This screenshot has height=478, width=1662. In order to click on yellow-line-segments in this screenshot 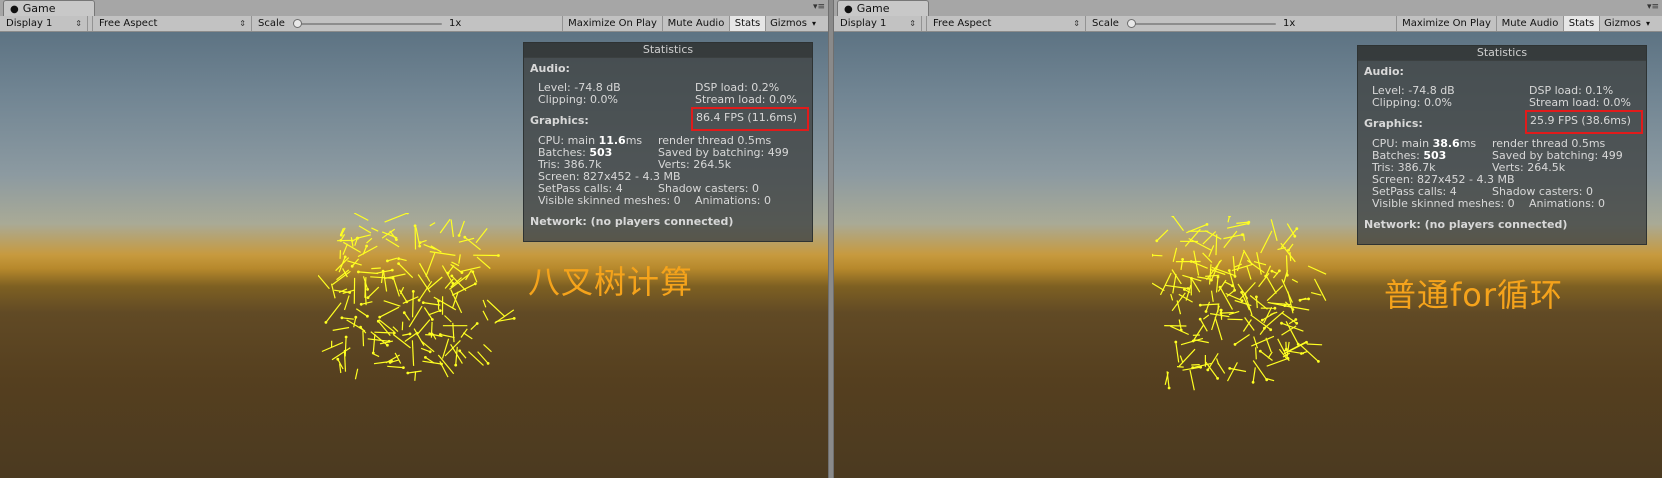, I will do `click(417, 297)`.